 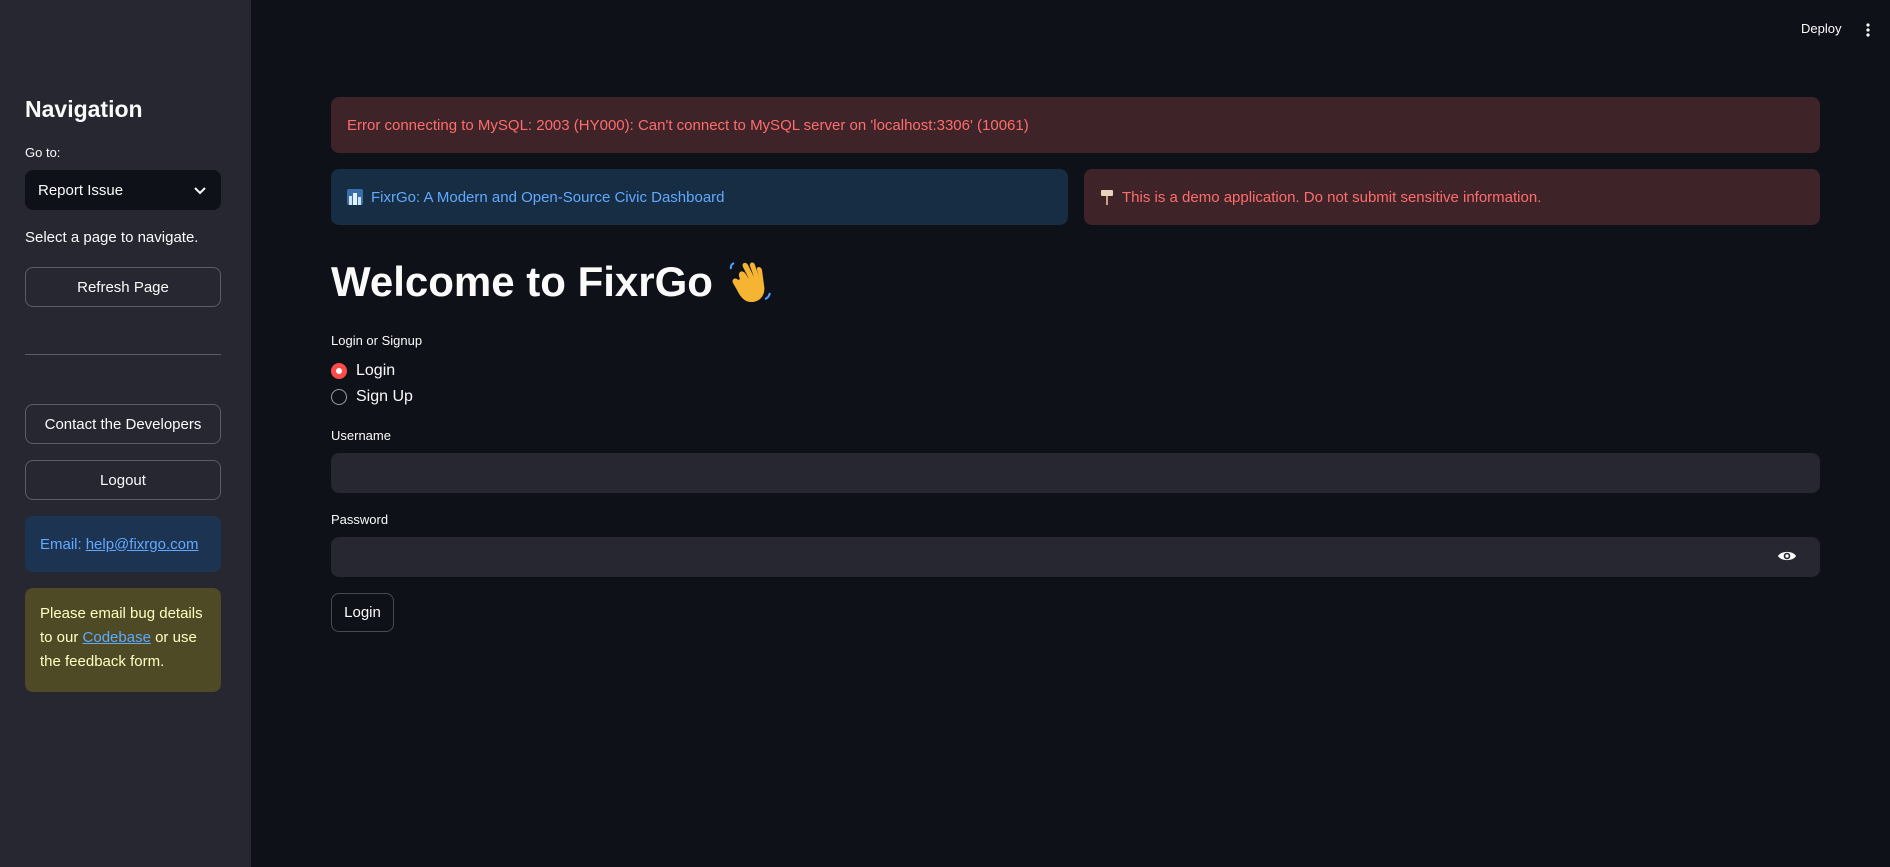 What do you see at coordinates (1868, 30) in the screenshot?
I see `kebab-menu-icon` at bounding box center [1868, 30].